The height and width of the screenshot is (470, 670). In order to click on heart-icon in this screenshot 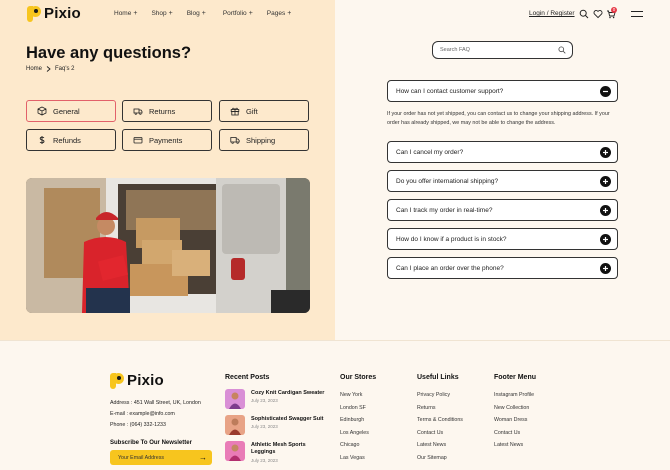, I will do `click(598, 14)`.